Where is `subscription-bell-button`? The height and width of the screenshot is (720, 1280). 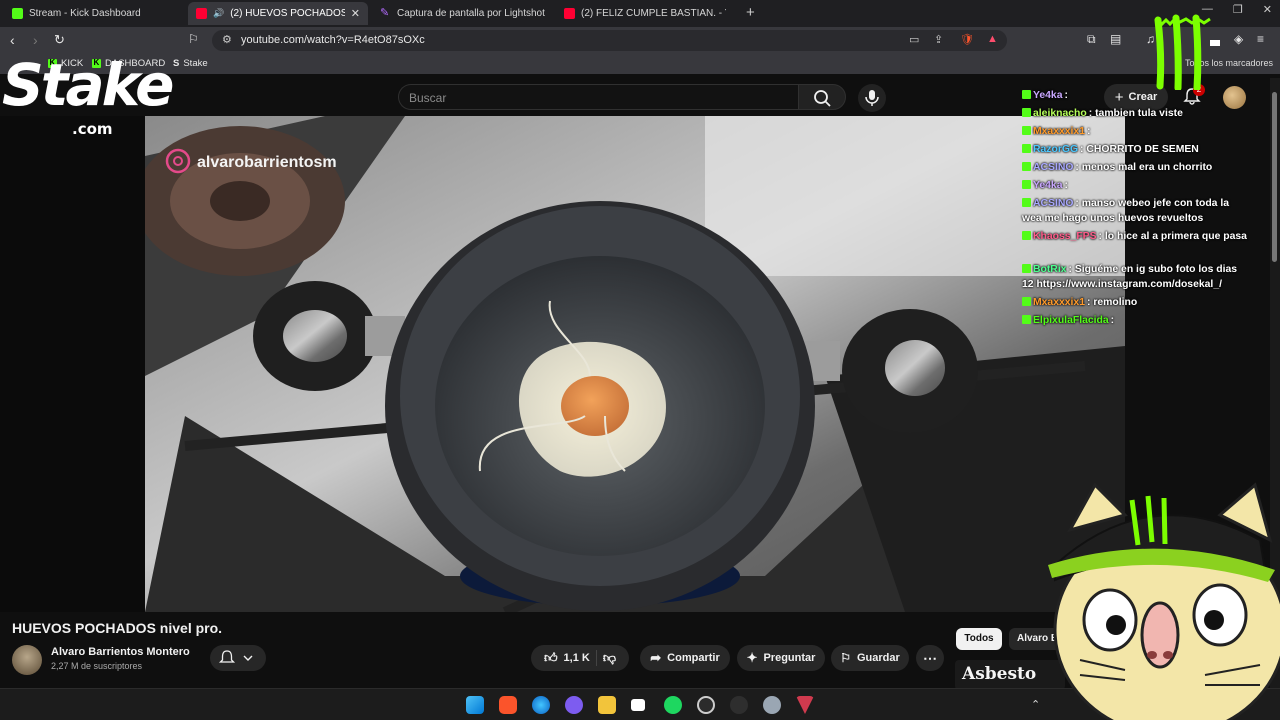 subscription-bell-button is located at coordinates (238, 658).